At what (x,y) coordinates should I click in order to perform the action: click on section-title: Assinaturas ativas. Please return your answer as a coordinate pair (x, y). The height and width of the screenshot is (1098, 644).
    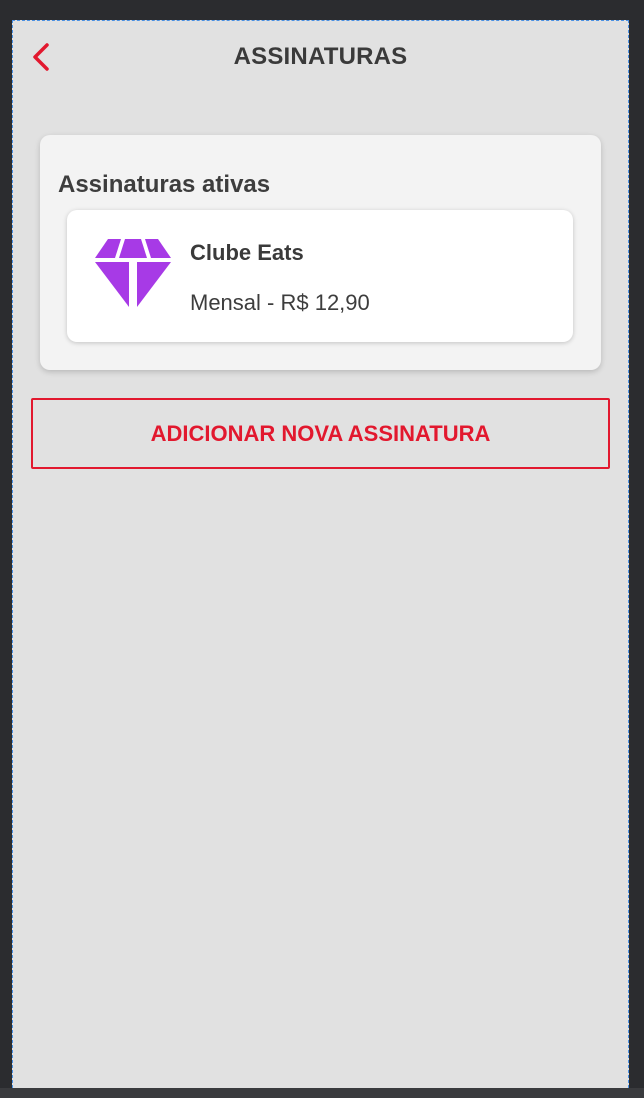
    Looking at the image, I should click on (164, 184).